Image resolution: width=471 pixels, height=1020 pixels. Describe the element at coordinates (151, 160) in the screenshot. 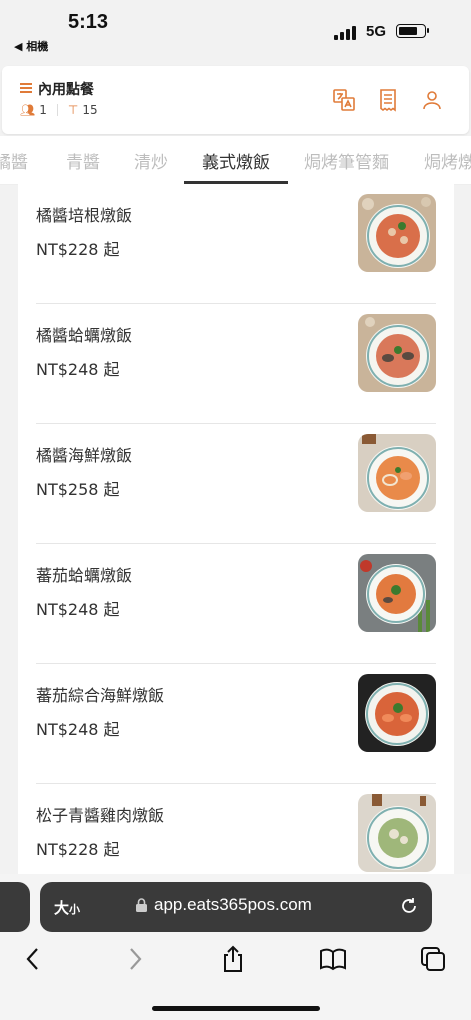

I see `tab-stir-fry: 清炒` at that location.